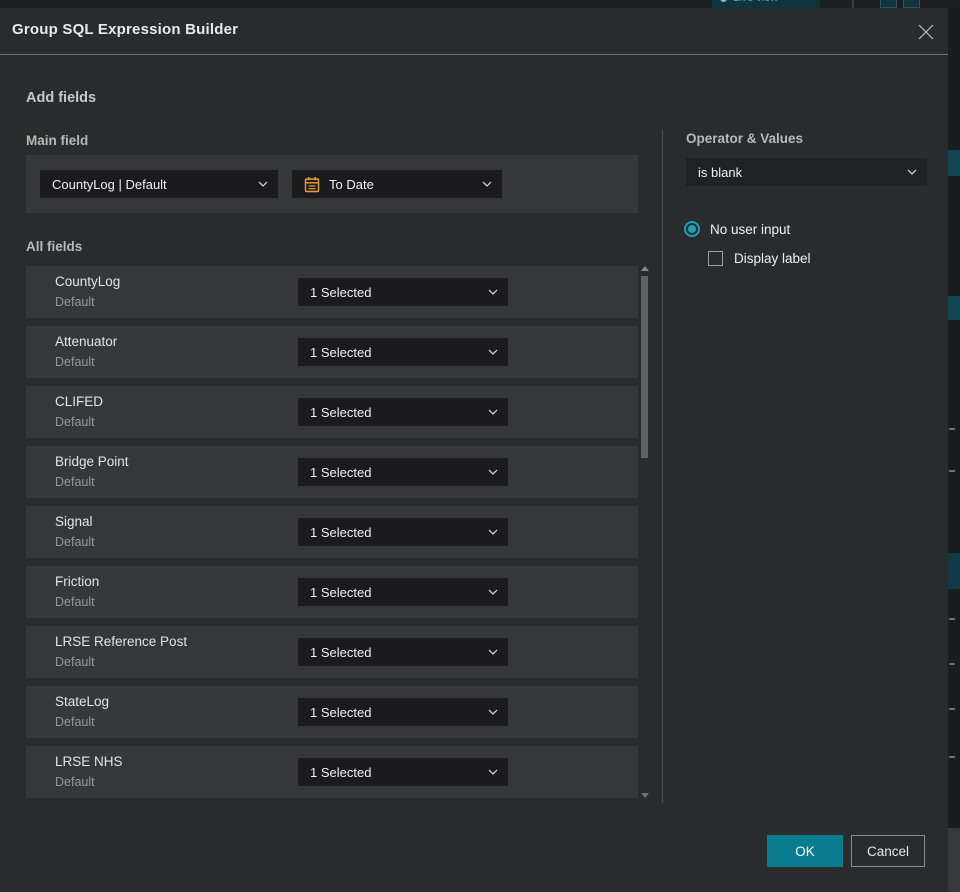  Describe the element at coordinates (853, 4) in the screenshot. I see `toolbar-separator` at that location.